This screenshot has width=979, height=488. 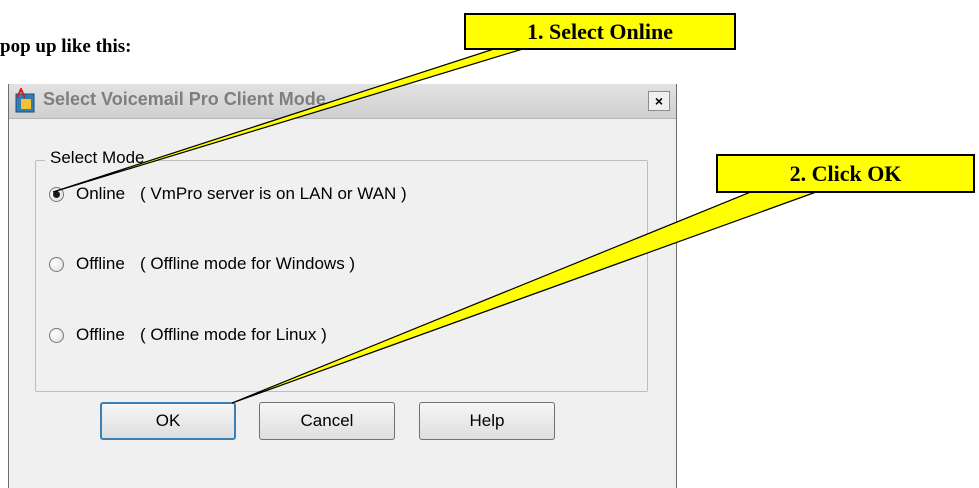 I want to click on callout-select-online: 1. Select Online, so click(x=600, y=31).